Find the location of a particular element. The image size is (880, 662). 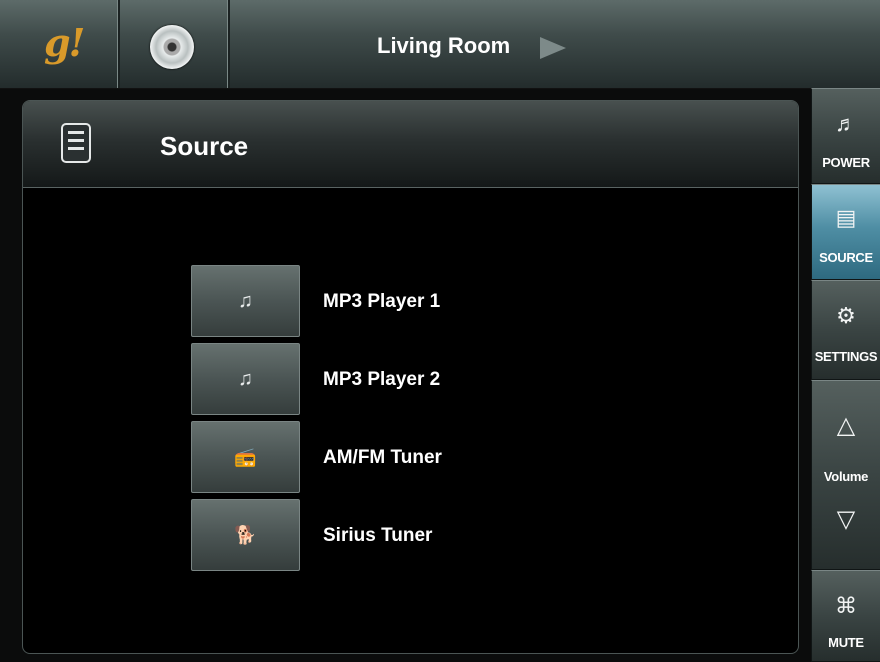

volume-label: Volume is located at coordinates (846, 476).